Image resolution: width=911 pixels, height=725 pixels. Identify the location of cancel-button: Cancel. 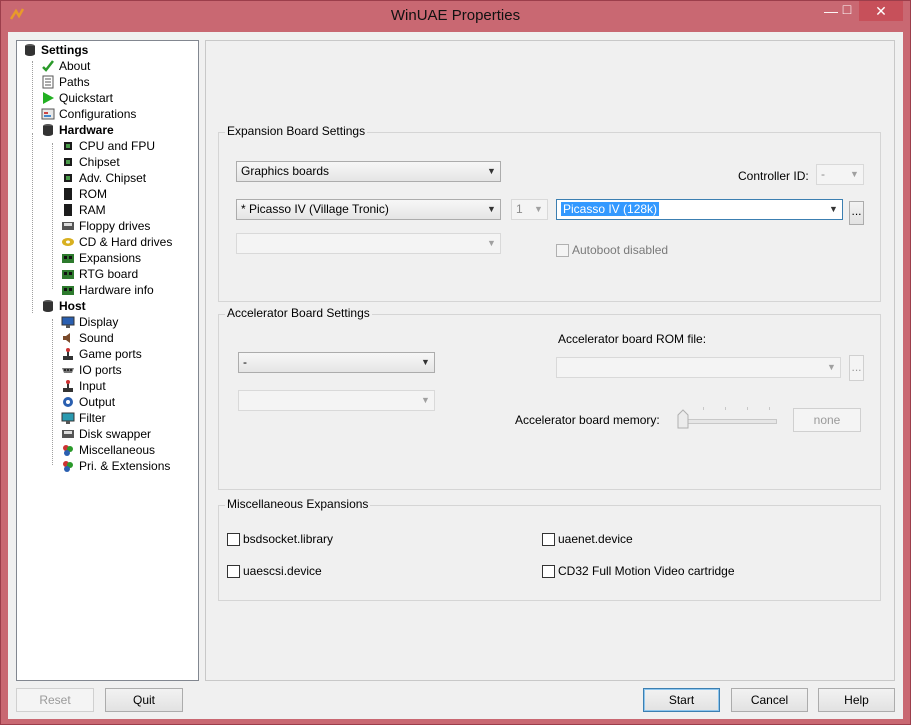
(769, 700).